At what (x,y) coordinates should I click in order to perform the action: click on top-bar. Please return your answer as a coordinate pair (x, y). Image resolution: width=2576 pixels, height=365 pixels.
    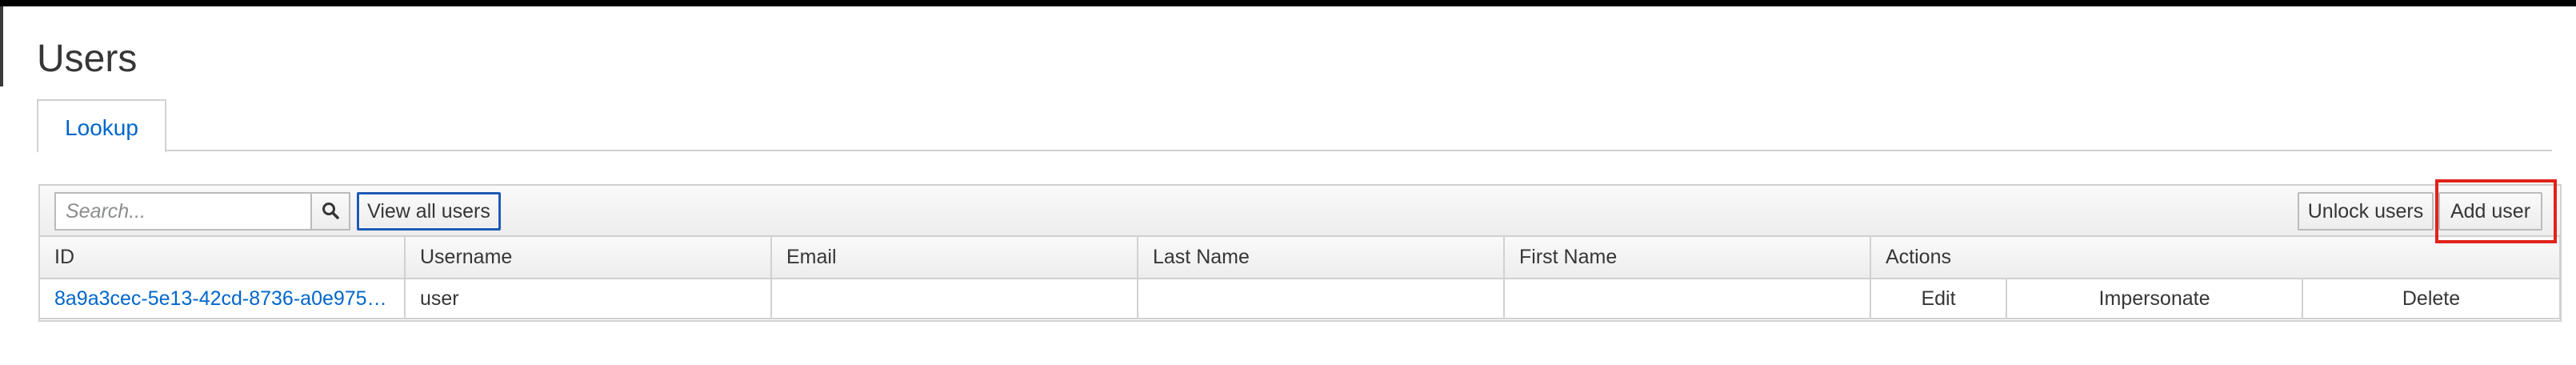
    Looking at the image, I should click on (1288, 3).